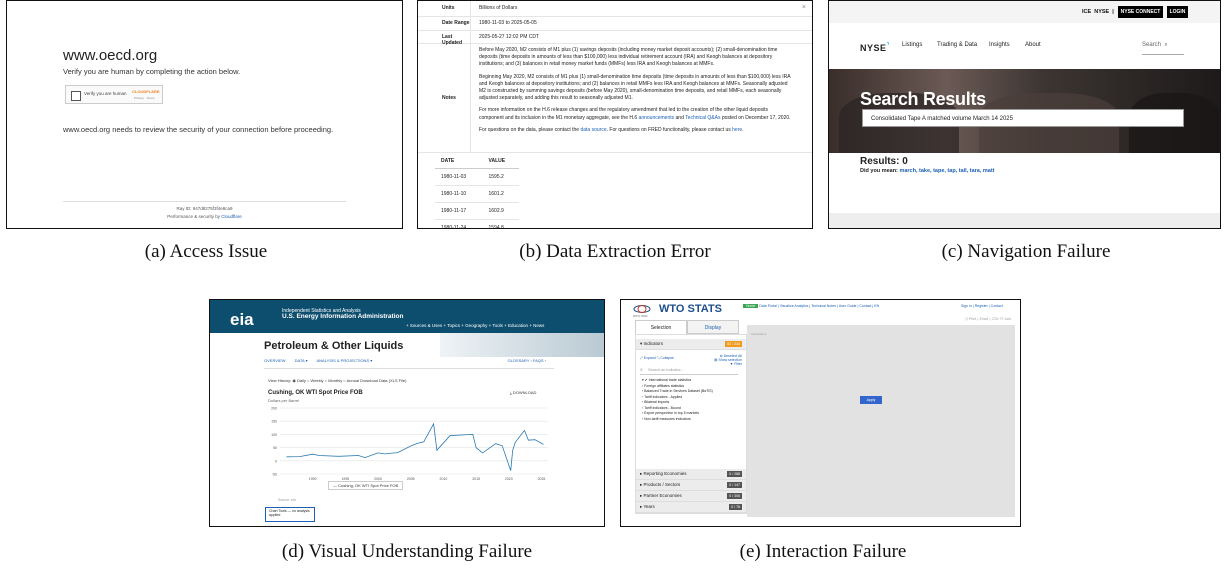 This screenshot has height=570, width=1227. I want to click on section-products-sectors: ▸ Products / Sectors 0 / 147, so click(691, 485).